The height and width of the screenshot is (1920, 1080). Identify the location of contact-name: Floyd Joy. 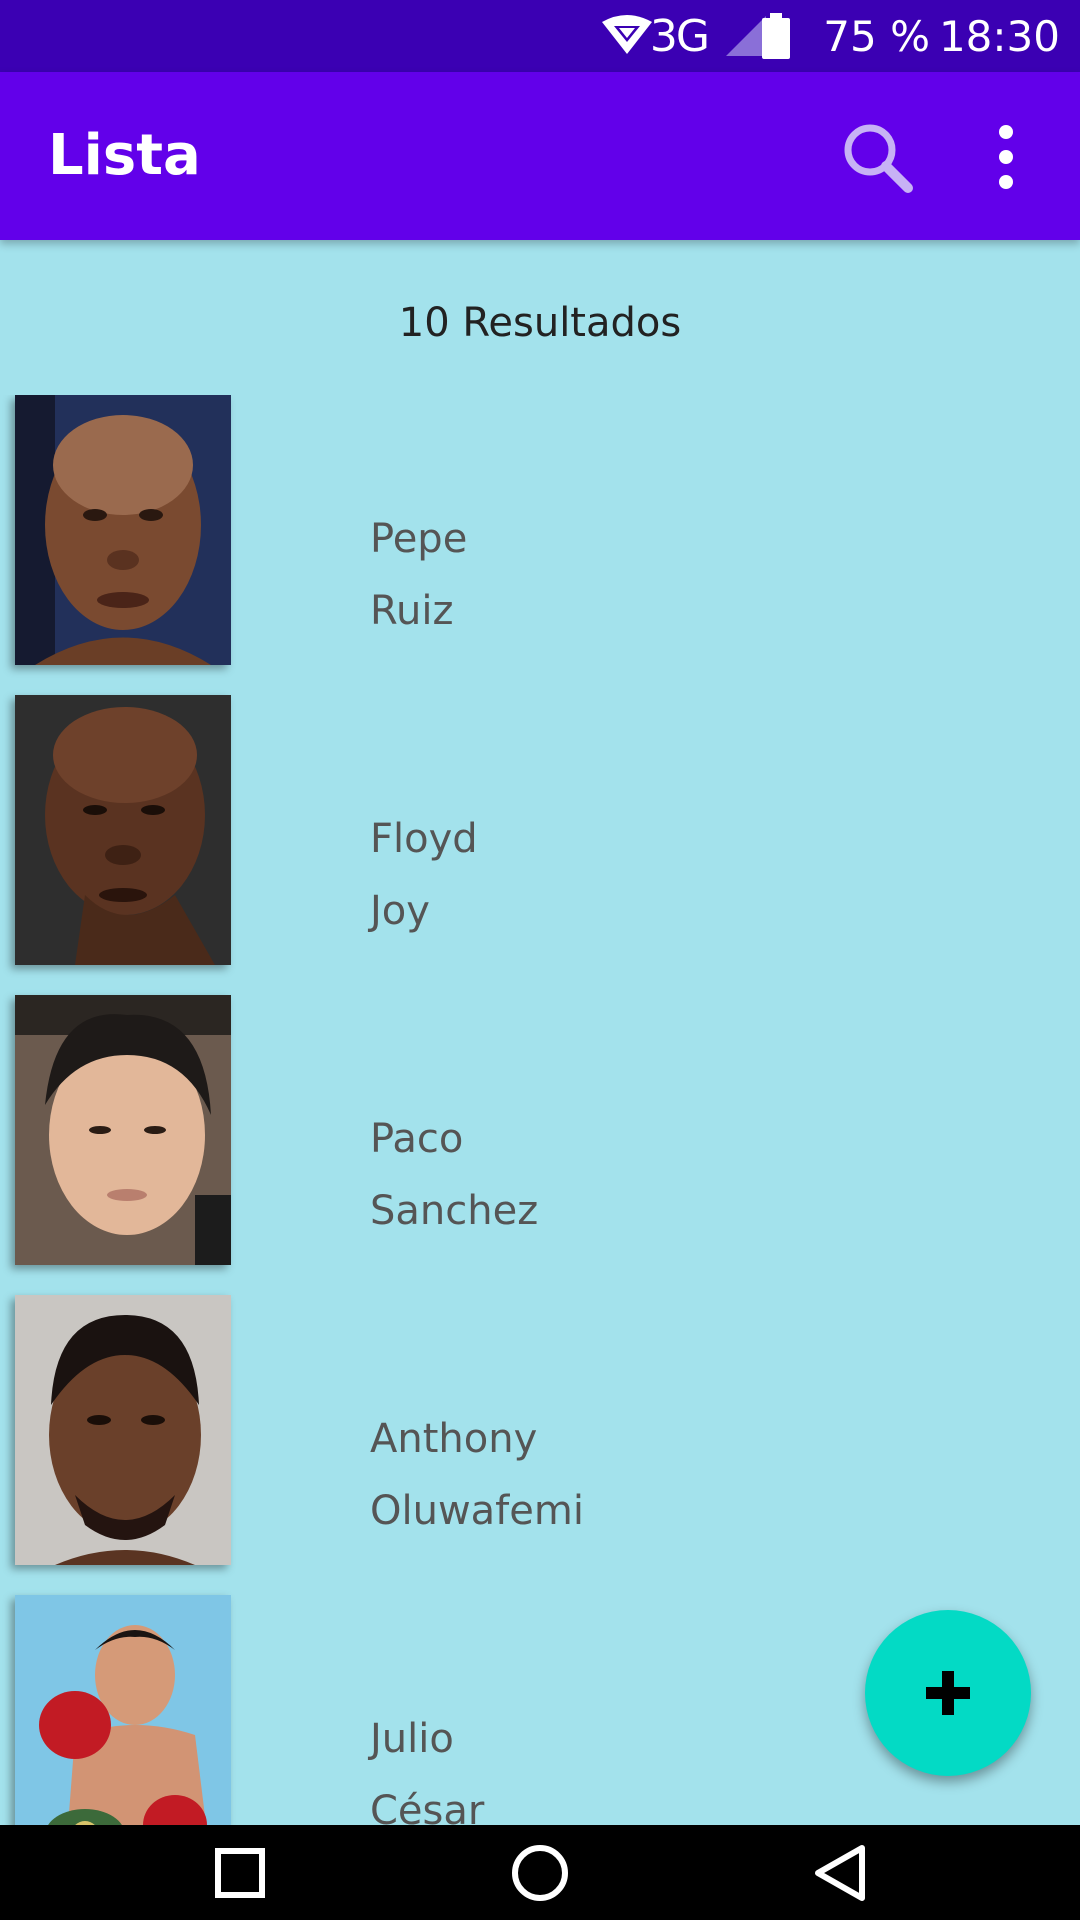
(424, 875).